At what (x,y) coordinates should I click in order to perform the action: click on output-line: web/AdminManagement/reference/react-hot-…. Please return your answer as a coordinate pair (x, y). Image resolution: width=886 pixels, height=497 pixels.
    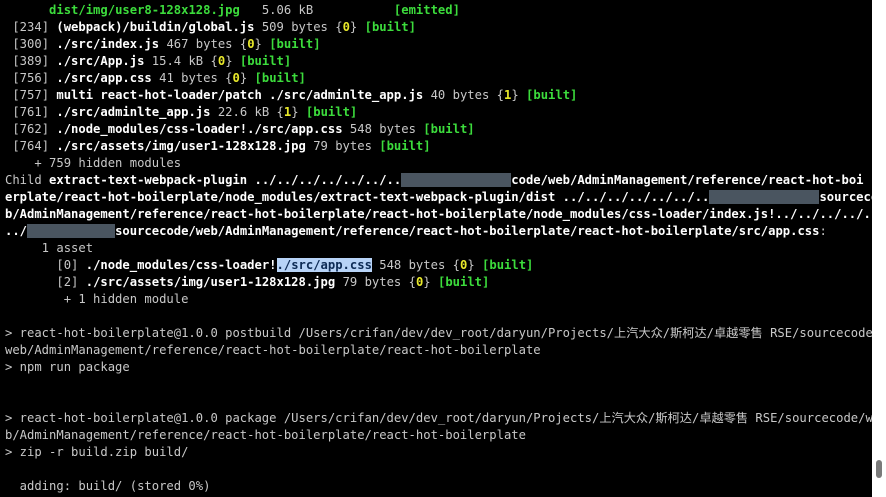
    Looking at the image, I should click on (273, 350).